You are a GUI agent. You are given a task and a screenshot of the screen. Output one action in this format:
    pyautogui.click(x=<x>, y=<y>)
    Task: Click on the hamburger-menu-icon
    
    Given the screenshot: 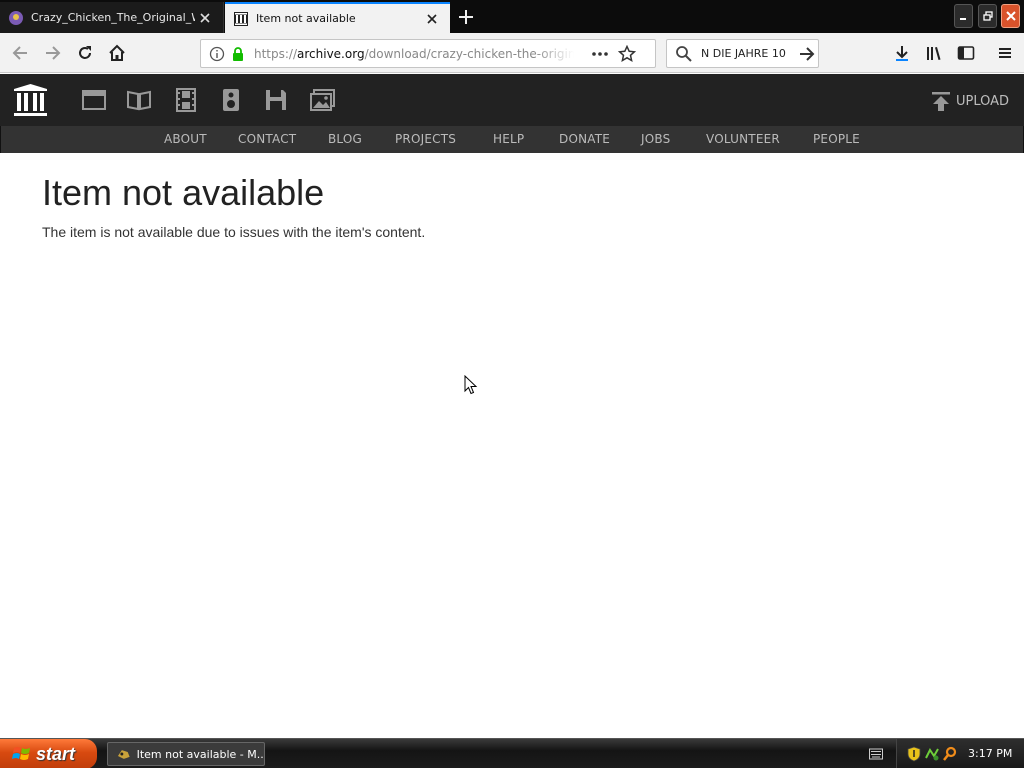 What is the action you would take?
    pyautogui.click(x=1005, y=53)
    